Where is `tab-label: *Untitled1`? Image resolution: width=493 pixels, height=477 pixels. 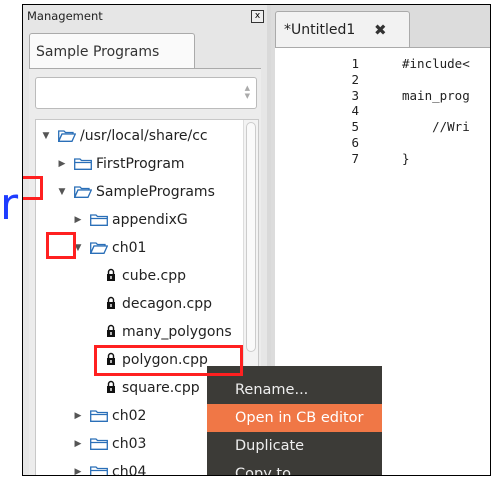 tab-label: *Untitled1 is located at coordinates (320, 30).